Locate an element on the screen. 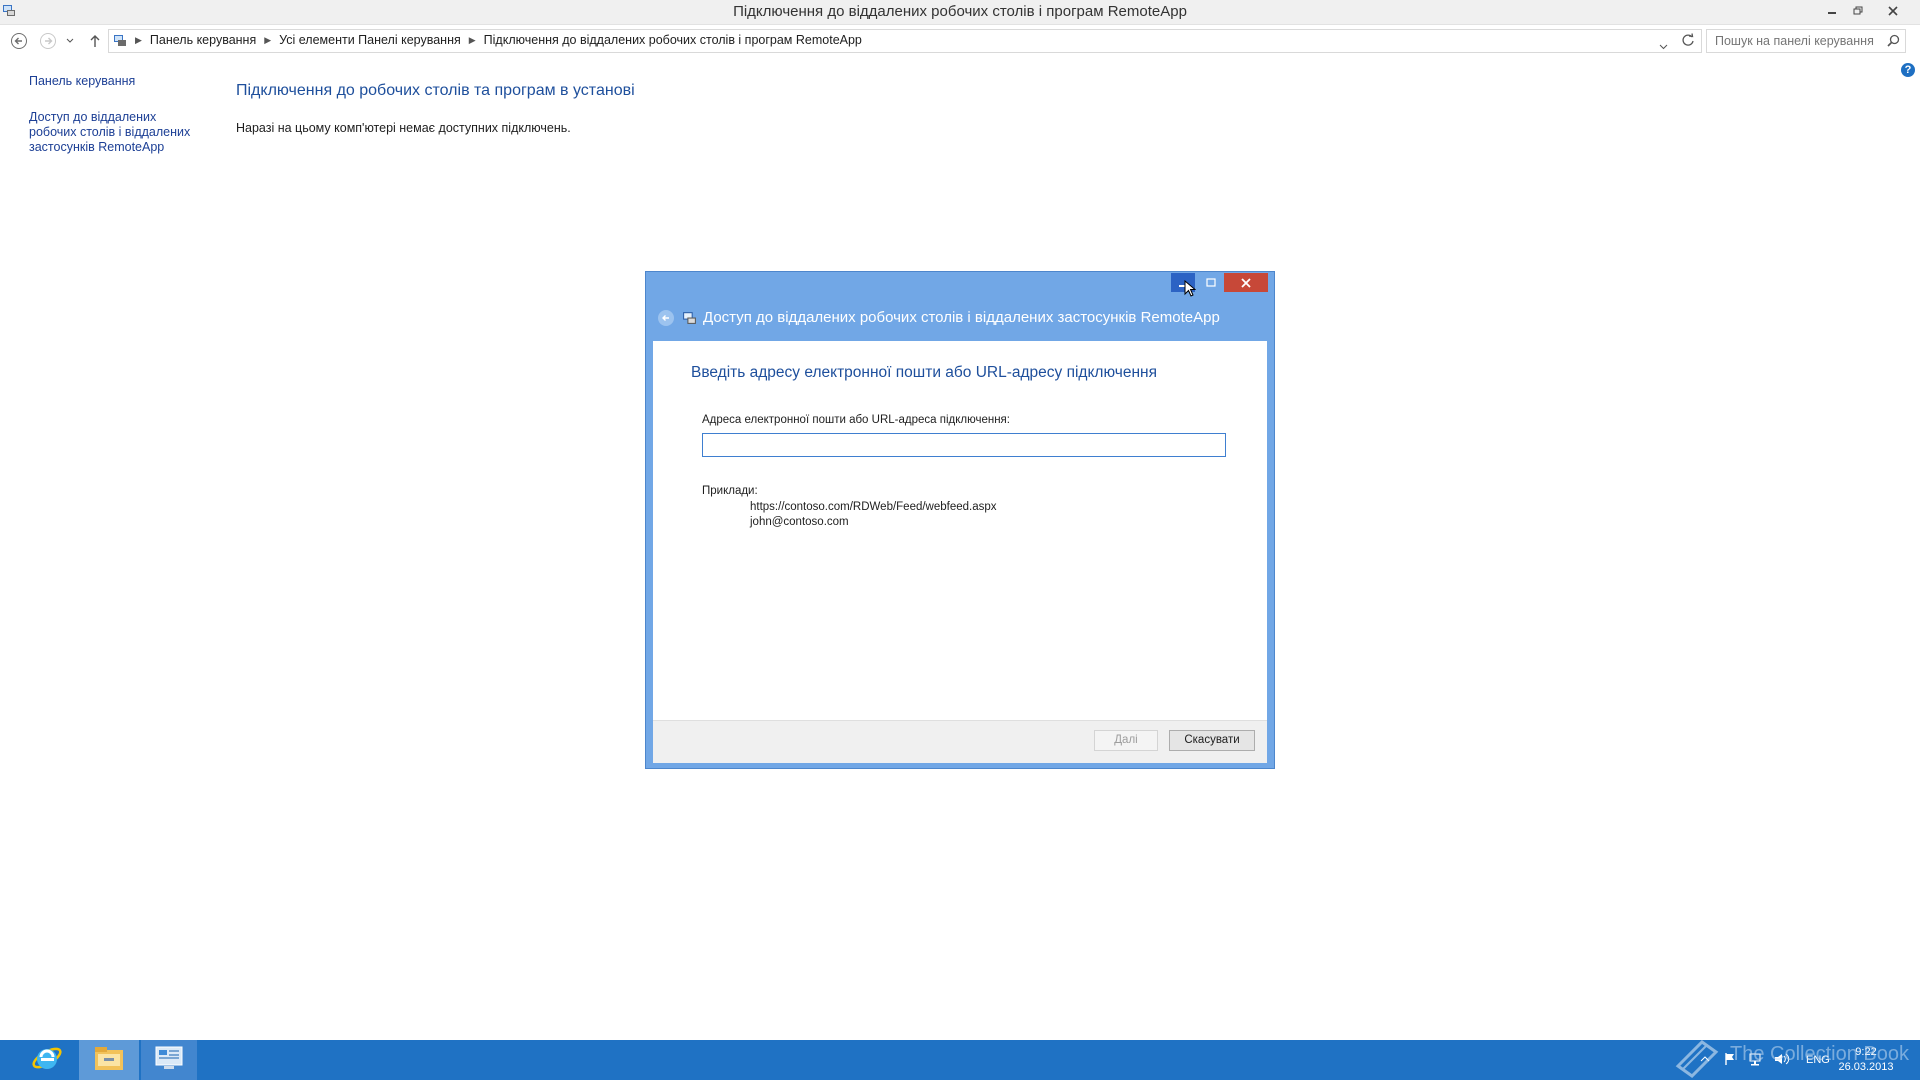 This screenshot has height=1083, width=1920. dialog-maximize-button is located at coordinates (1211, 282).